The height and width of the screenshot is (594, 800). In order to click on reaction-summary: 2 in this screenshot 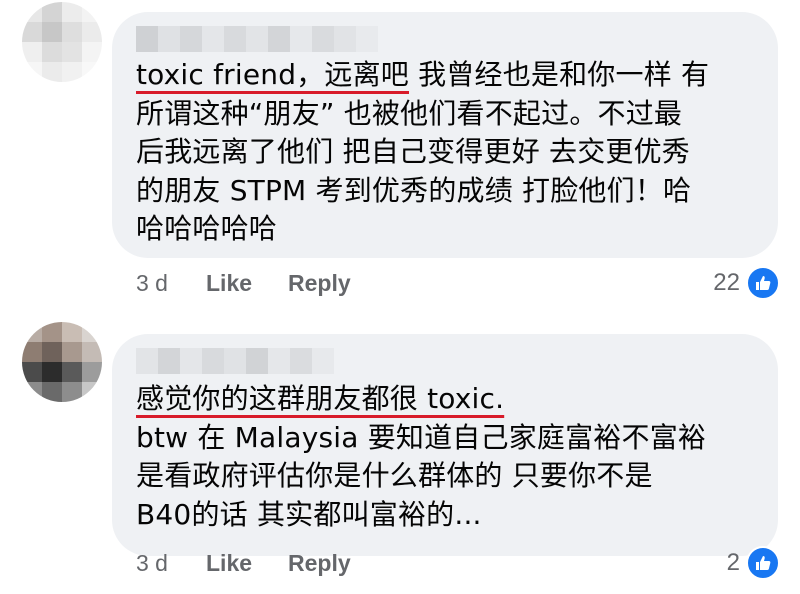, I will do `click(753, 563)`.